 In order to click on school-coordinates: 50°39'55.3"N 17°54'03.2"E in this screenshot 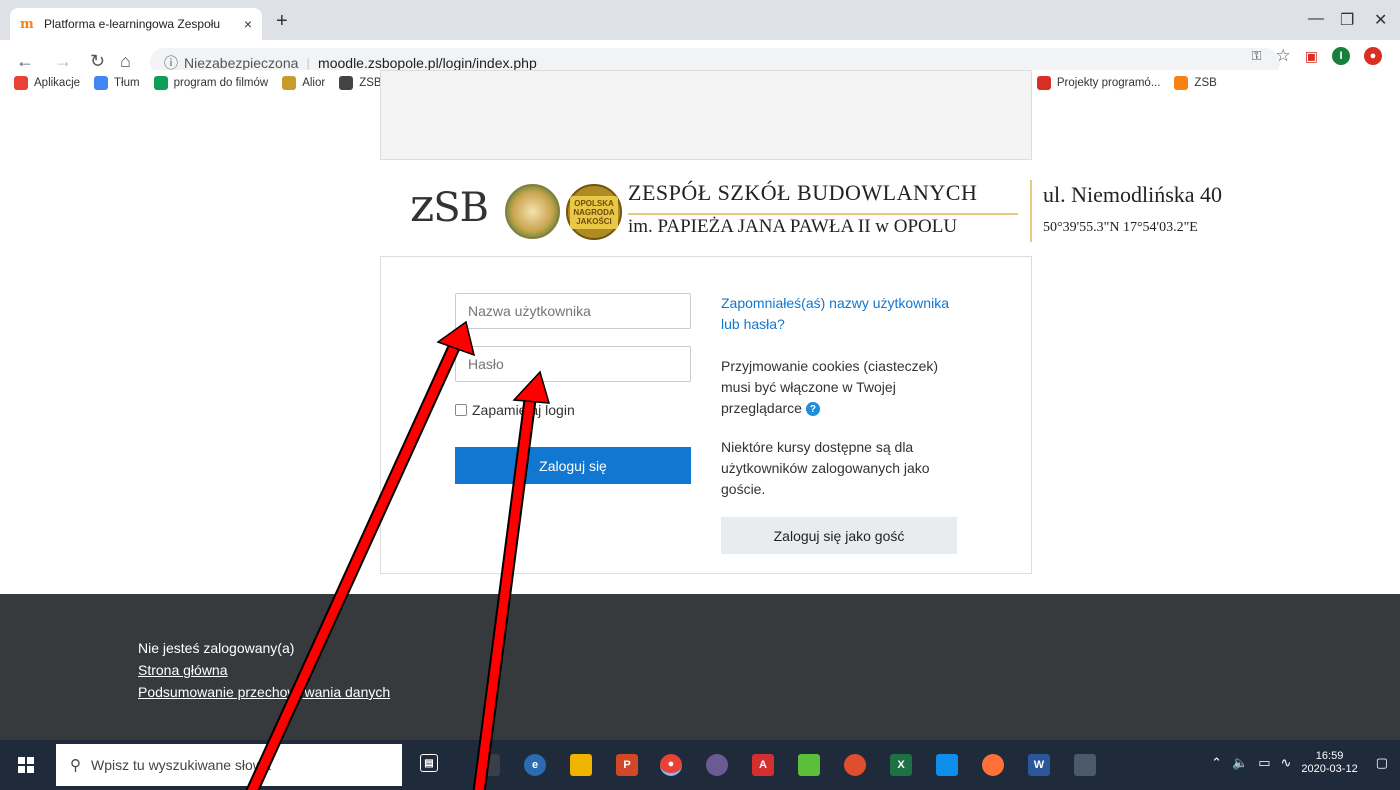, I will do `click(1120, 227)`.